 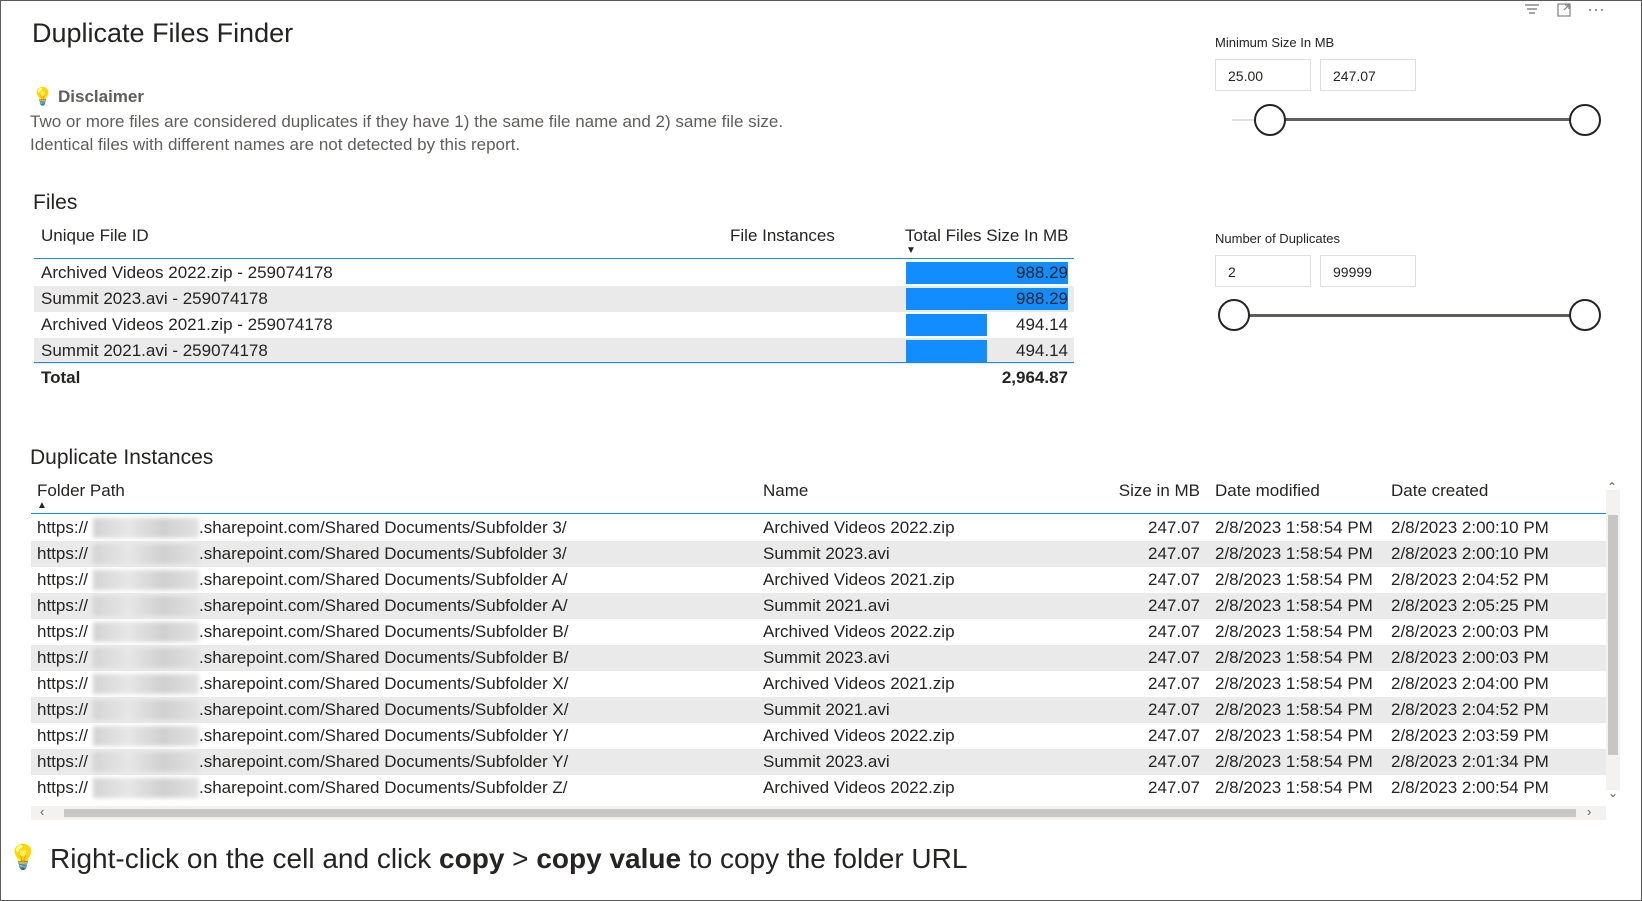 I want to click on dup-min-input: 2, so click(x=1263, y=271).